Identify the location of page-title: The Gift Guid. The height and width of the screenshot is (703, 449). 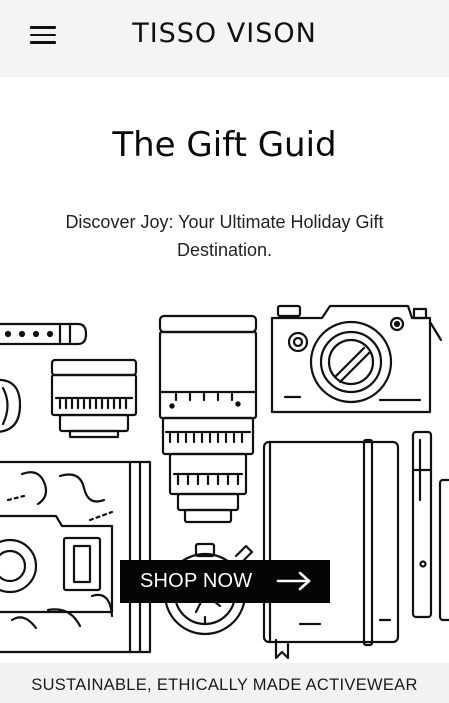
(224, 145).